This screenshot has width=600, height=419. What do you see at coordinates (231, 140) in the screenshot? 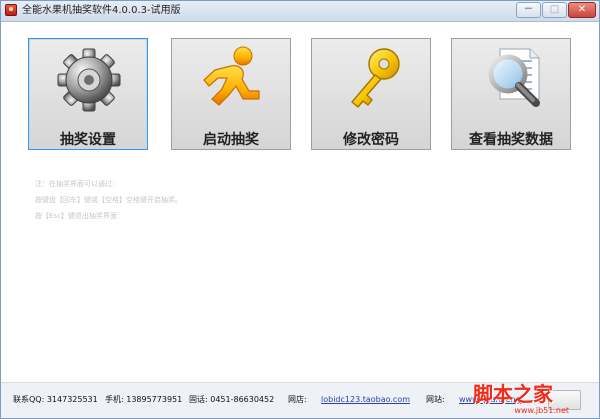
I see `start-lottery-label: 启动抽奖` at bounding box center [231, 140].